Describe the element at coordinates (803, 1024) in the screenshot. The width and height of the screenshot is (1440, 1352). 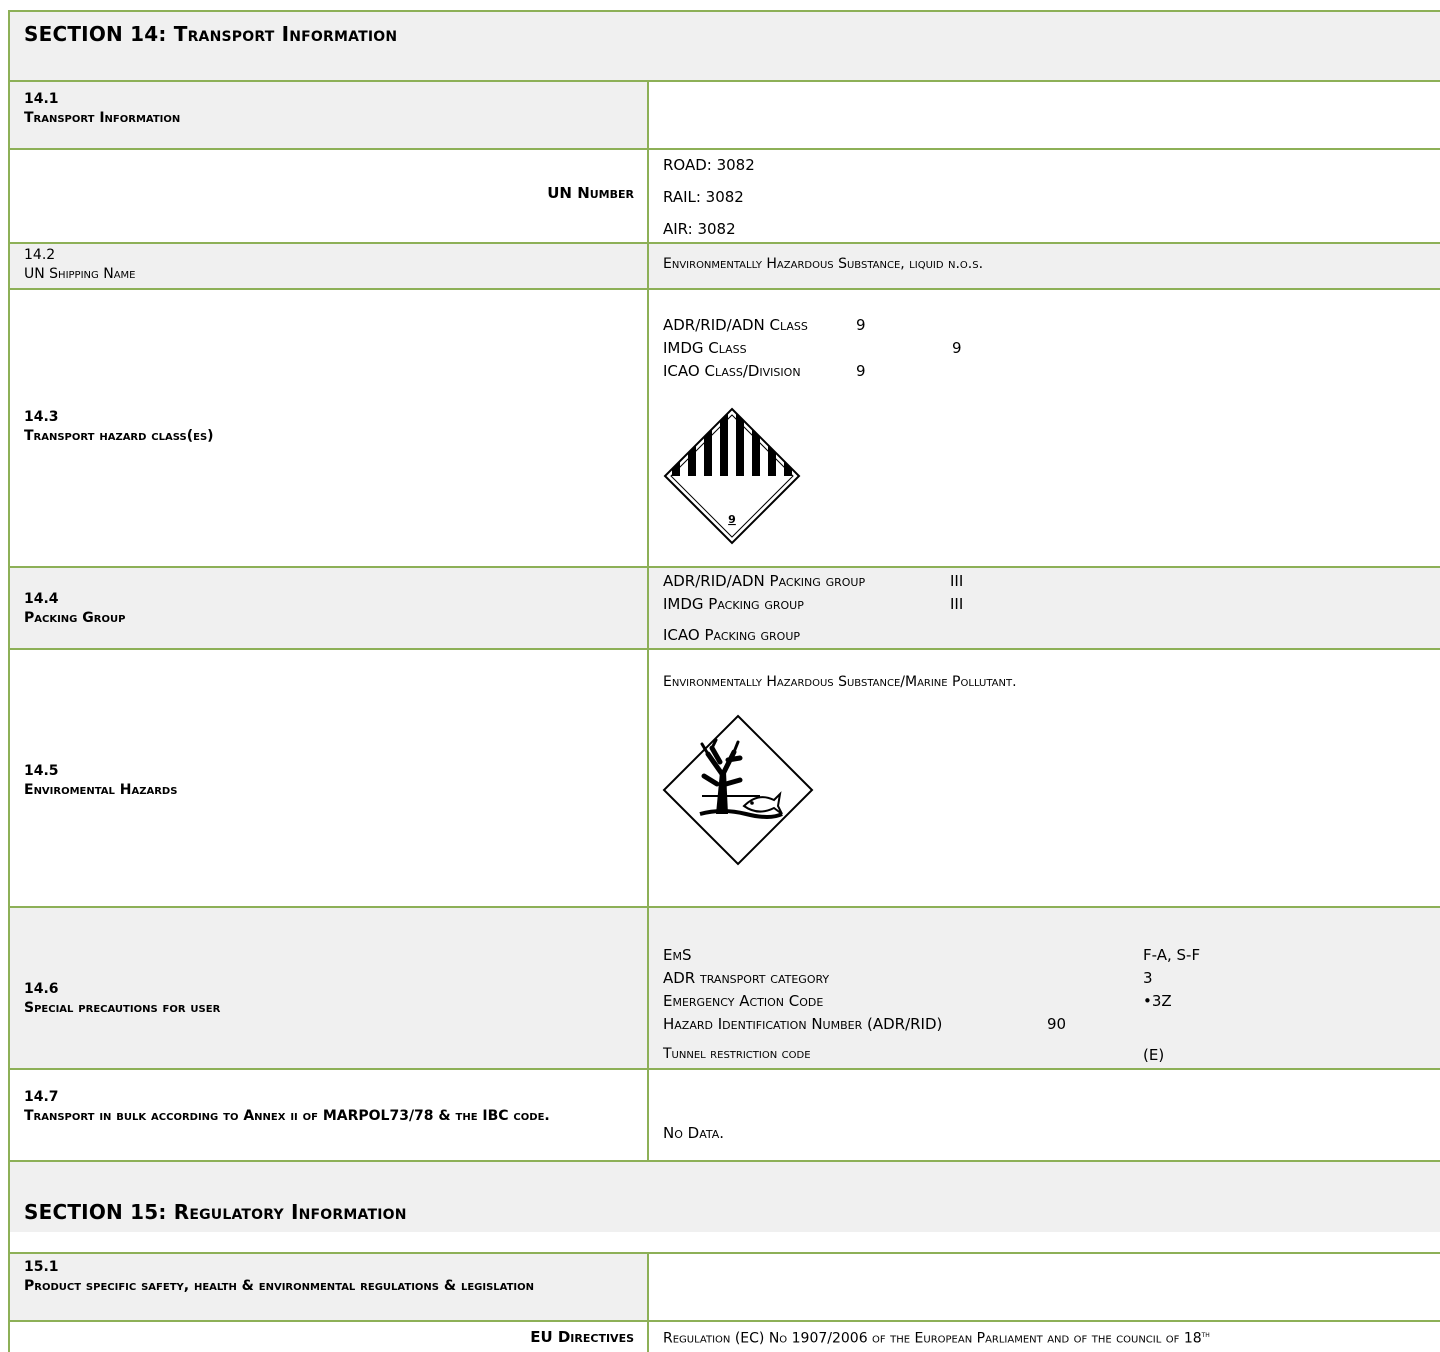
I see `precaution-hin-name: Hazard Identification Number (ADR/RID)` at that location.